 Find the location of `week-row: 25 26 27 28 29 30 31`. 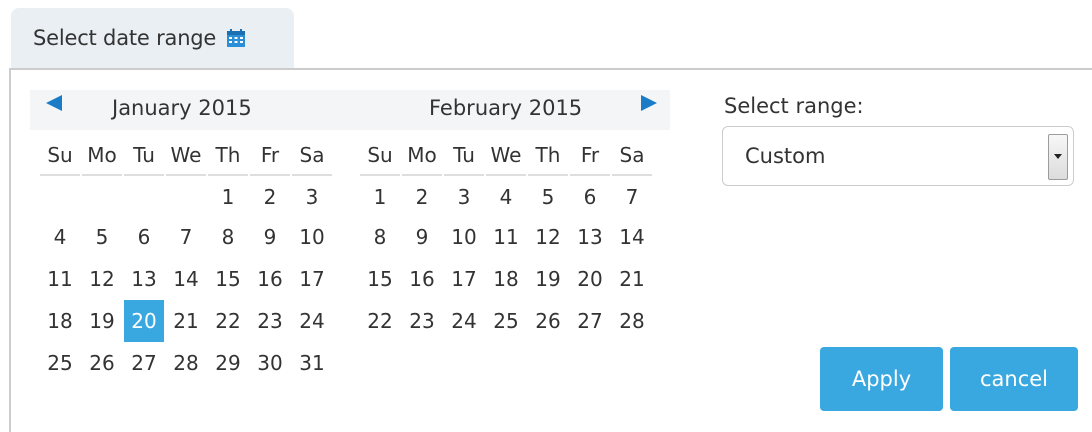

week-row: 25 26 27 28 29 30 31 is located at coordinates (186, 363).